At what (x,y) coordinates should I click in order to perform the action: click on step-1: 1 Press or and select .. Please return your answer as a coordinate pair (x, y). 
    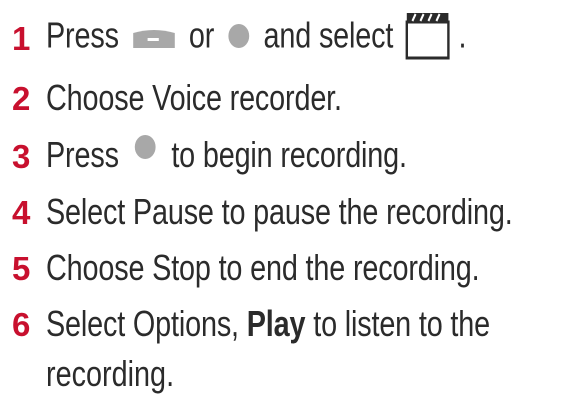
    Looking at the image, I should click on (286, 38).